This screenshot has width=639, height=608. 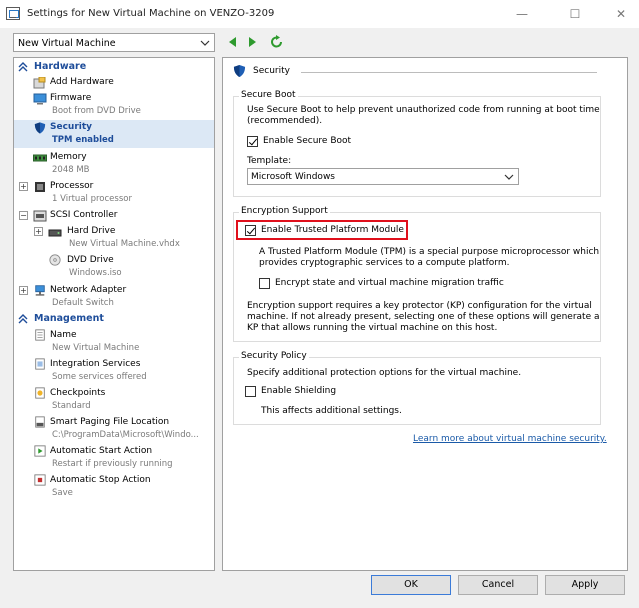 What do you see at coordinates (250, 230) in the screenshot?
I see `enable-tpm-checkbox` at bounding box center [250, 230].